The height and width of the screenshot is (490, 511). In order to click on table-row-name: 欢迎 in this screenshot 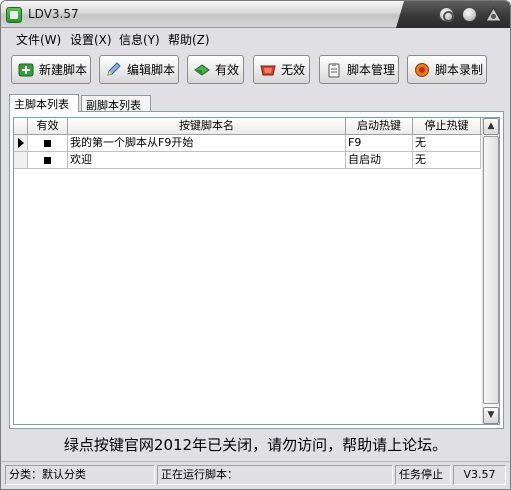, I will do `click(207, 160)`.